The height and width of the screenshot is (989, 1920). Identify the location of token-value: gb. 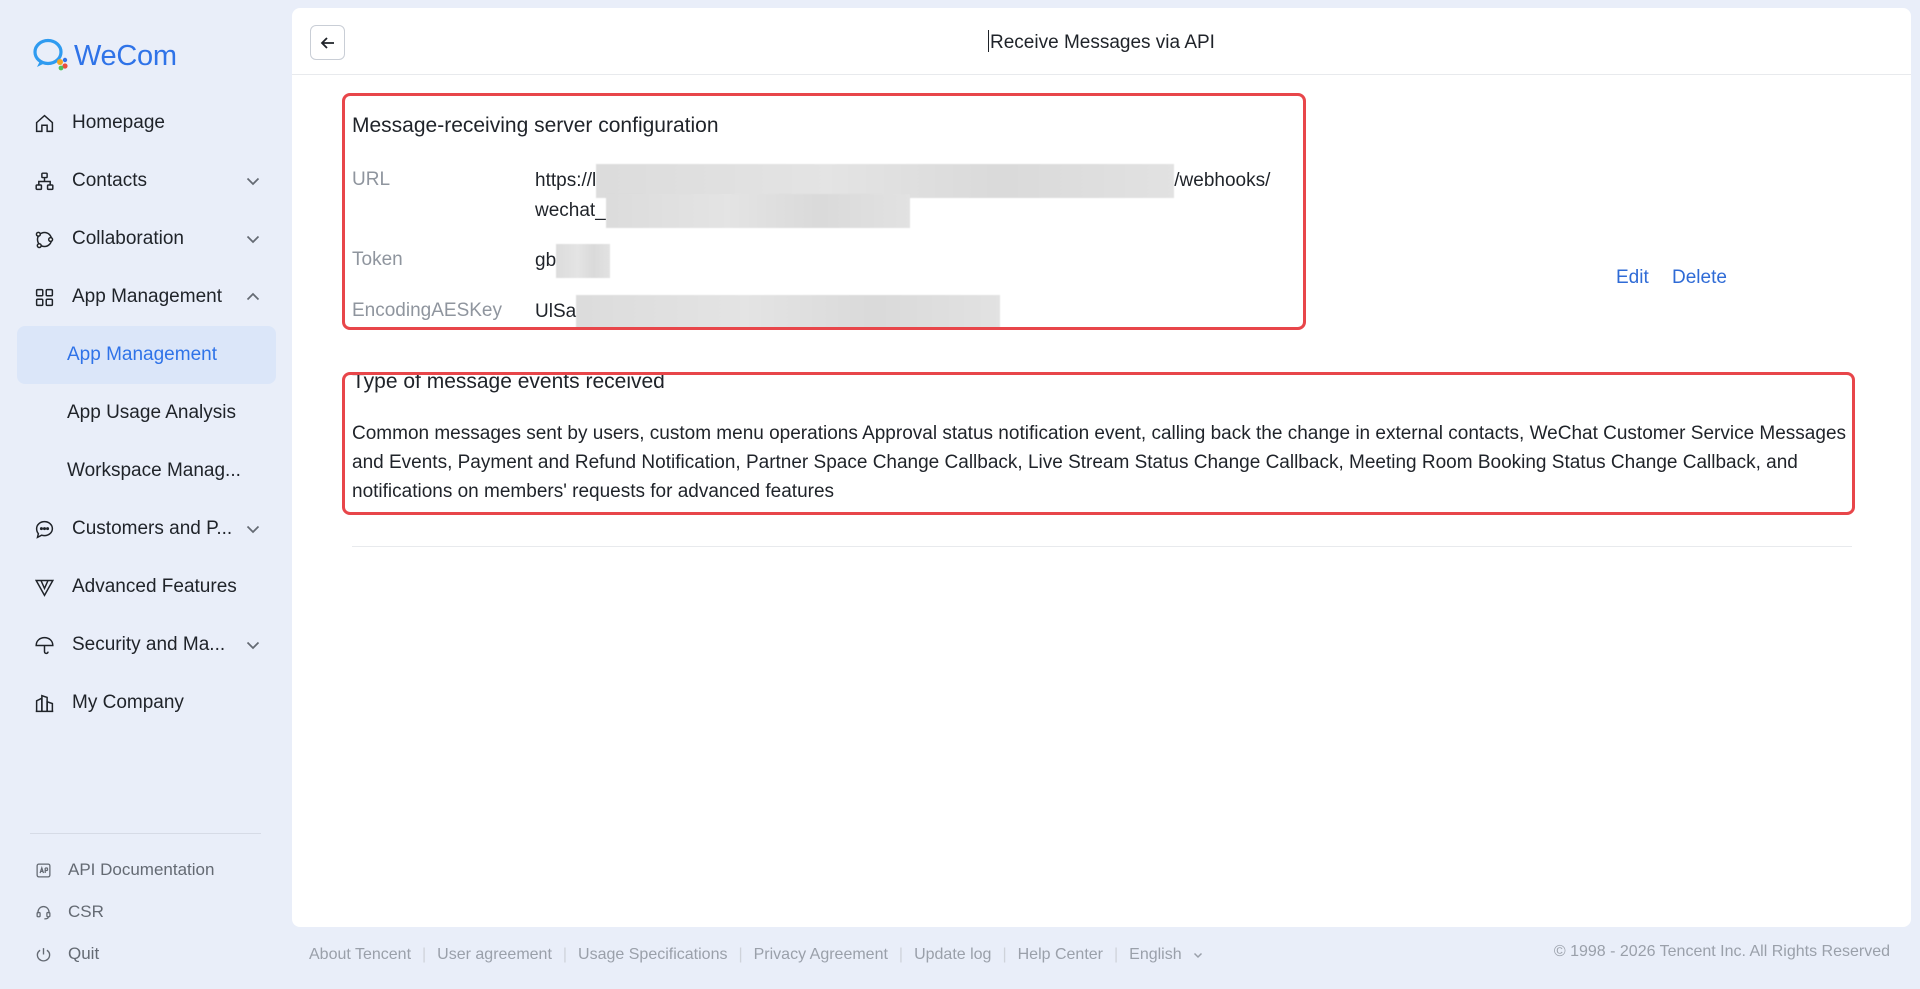
(573, 261).